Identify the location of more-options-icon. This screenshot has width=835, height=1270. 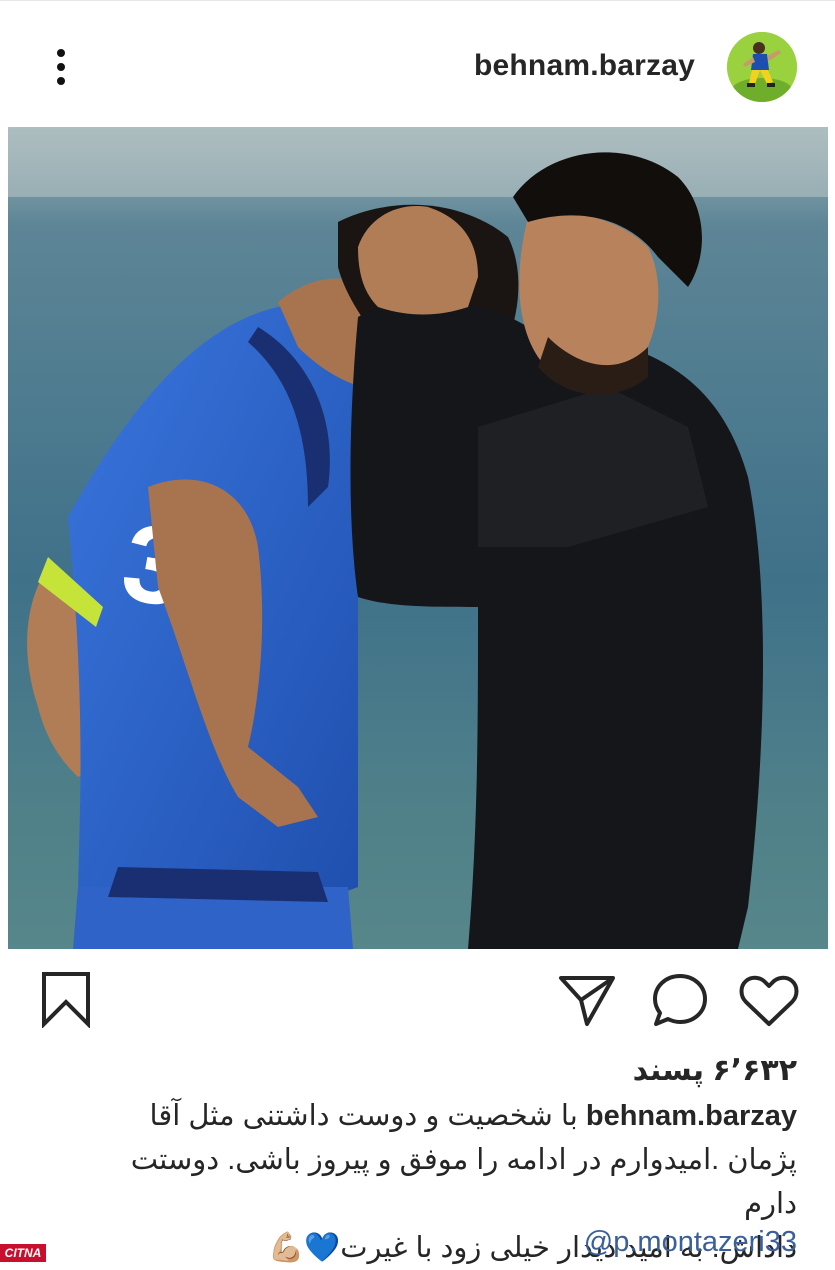
(61, 67).